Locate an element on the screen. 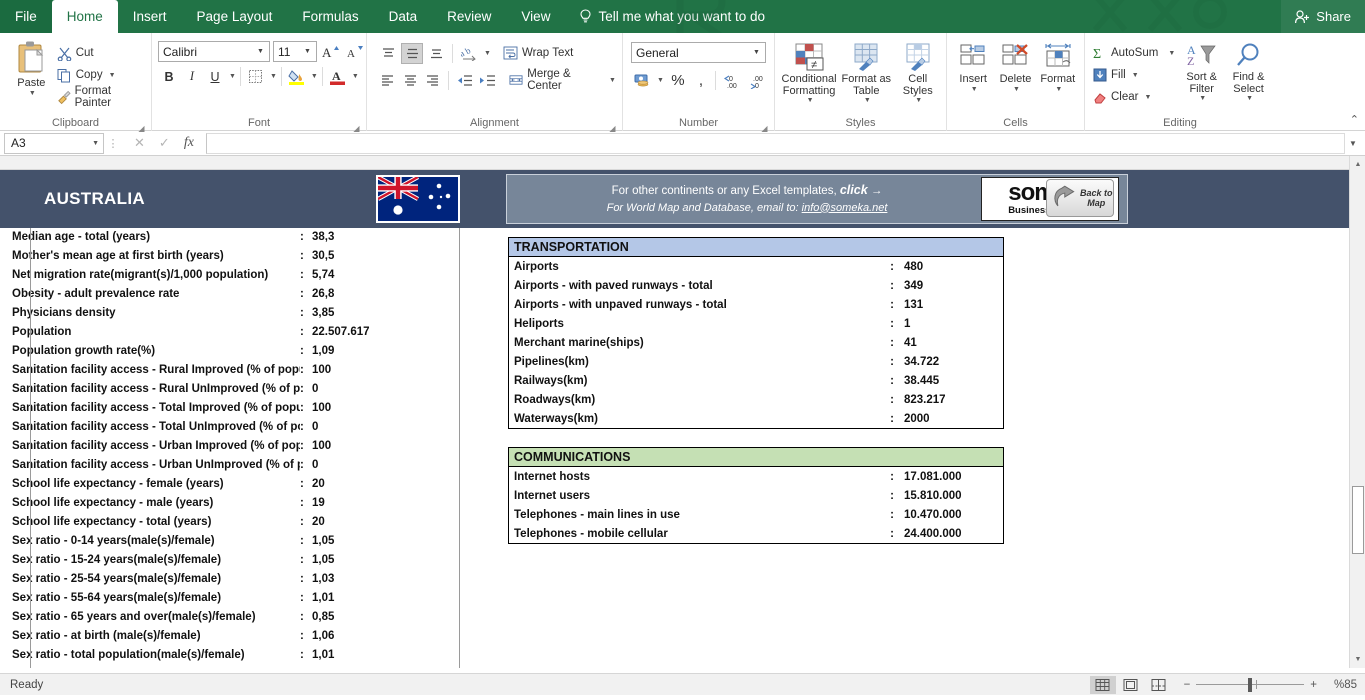  insert-cells-caret-icon: ▼ is located at coordinates (974, 89).